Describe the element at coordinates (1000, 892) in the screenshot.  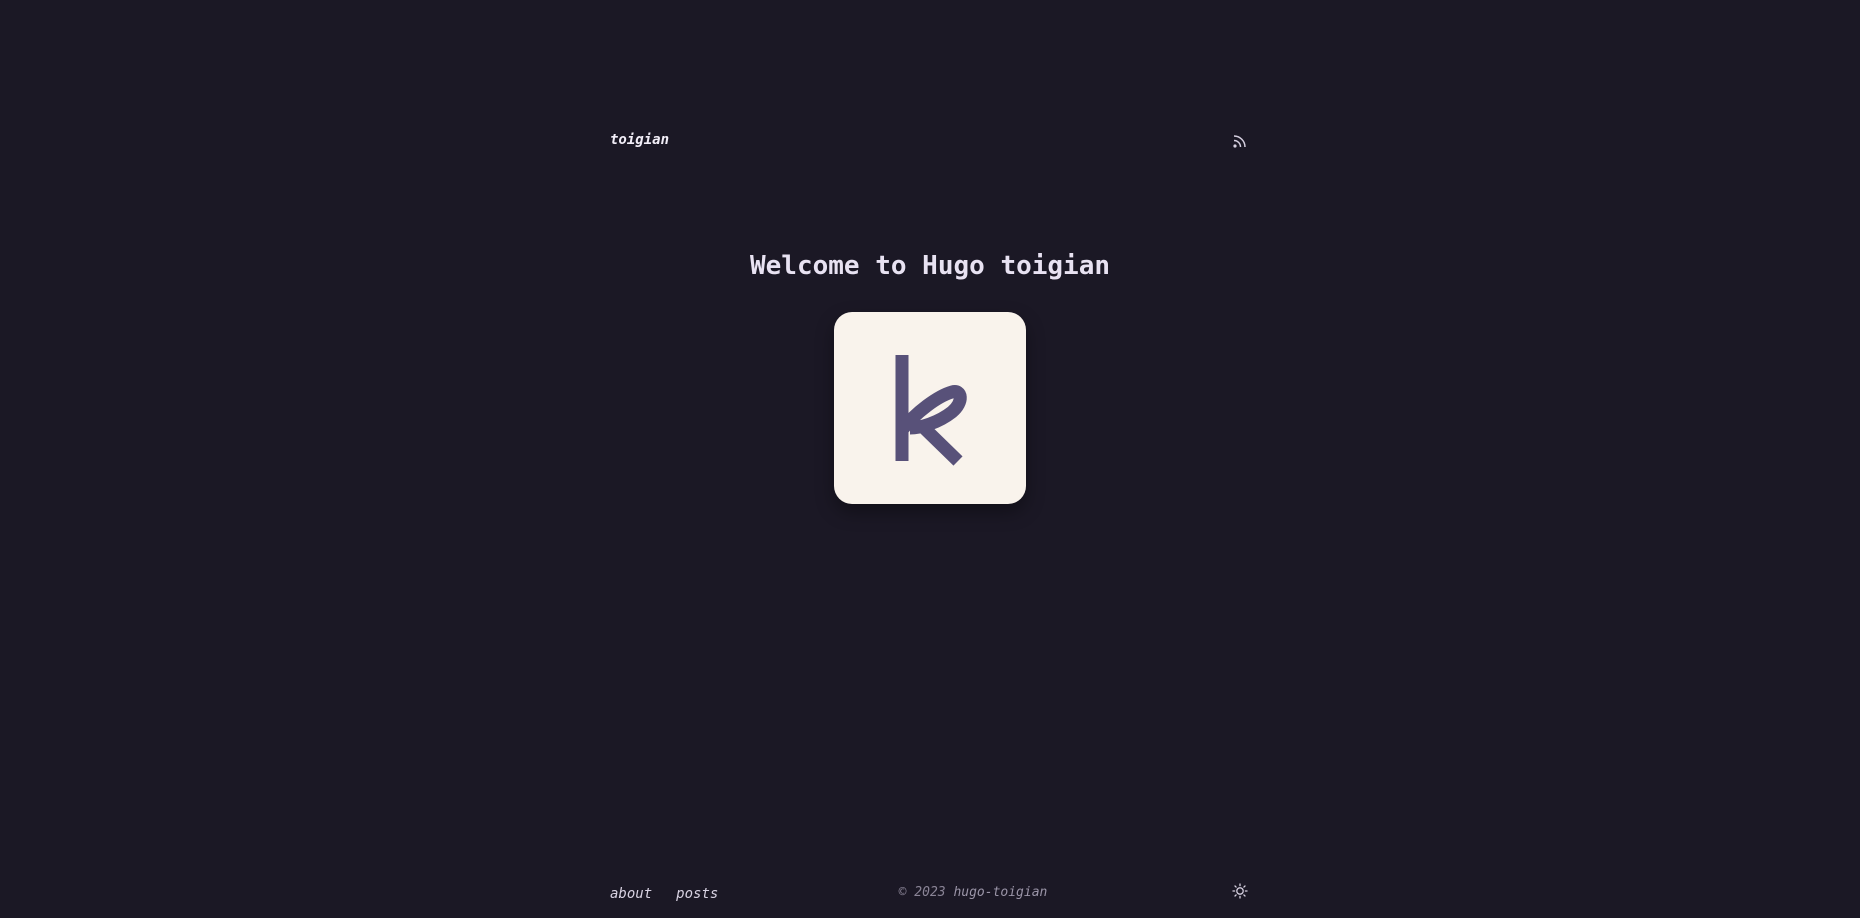
I see `copyright-owner: hugo-toigian` at that location.